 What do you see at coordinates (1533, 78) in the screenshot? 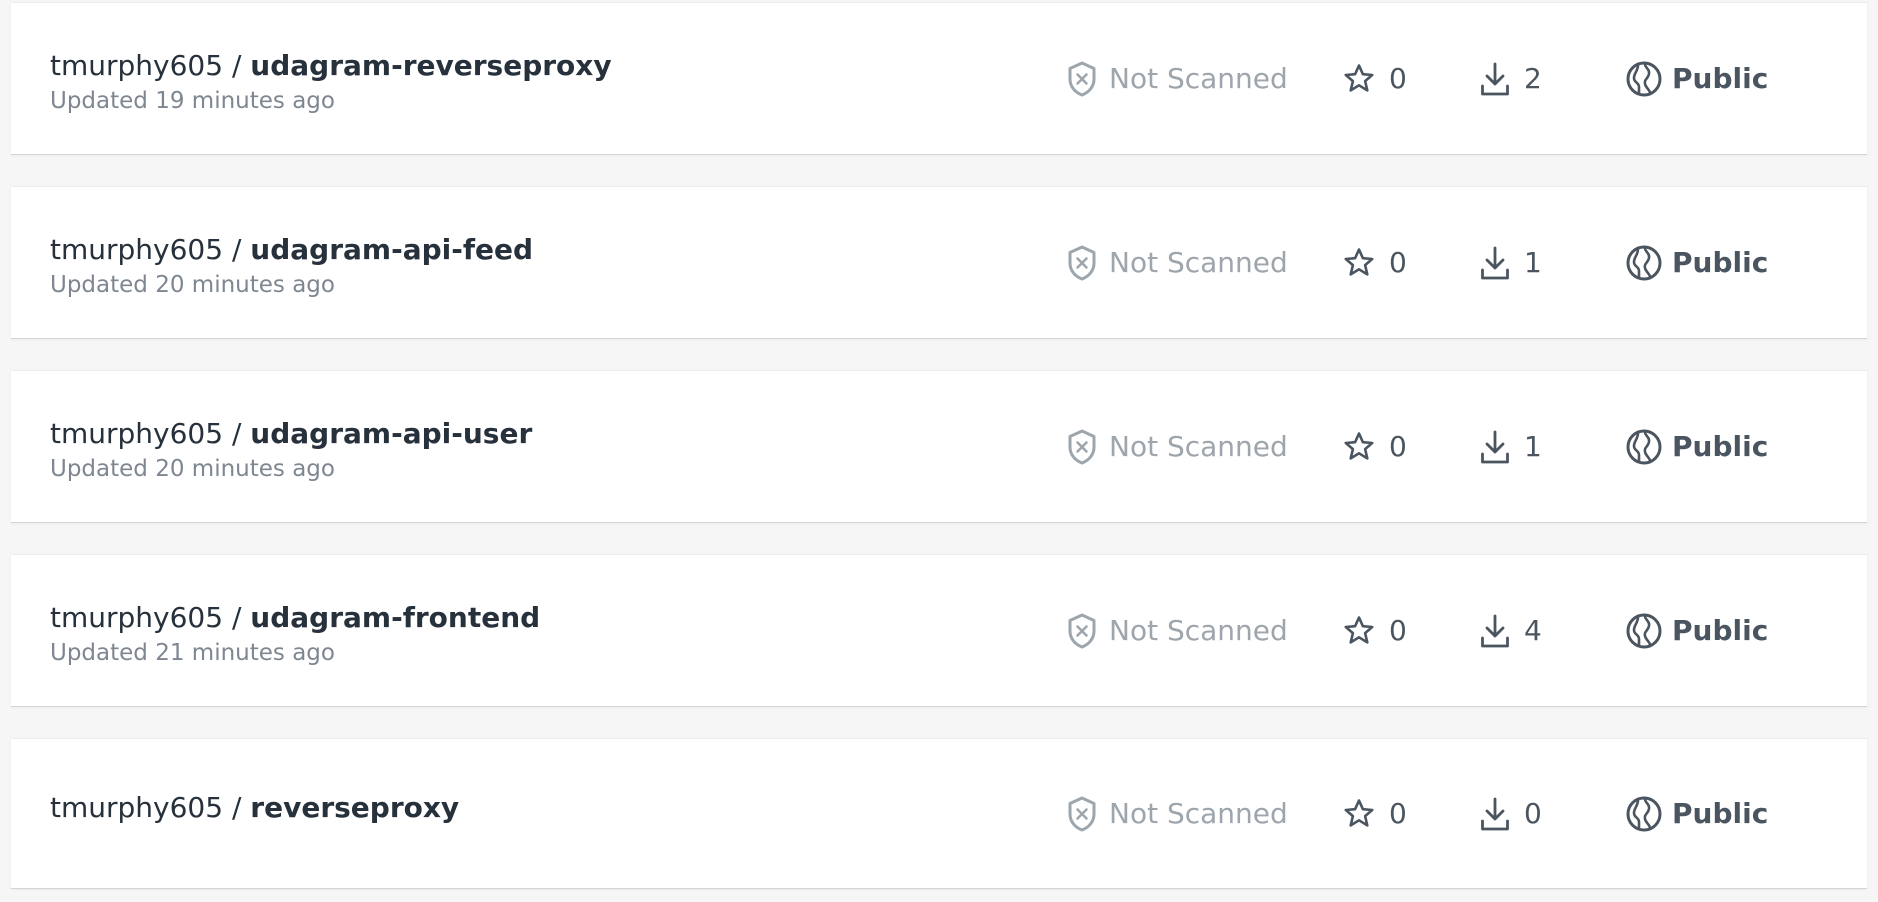
I see `pull-count-value: 2` at bounding box center [1533, 78].